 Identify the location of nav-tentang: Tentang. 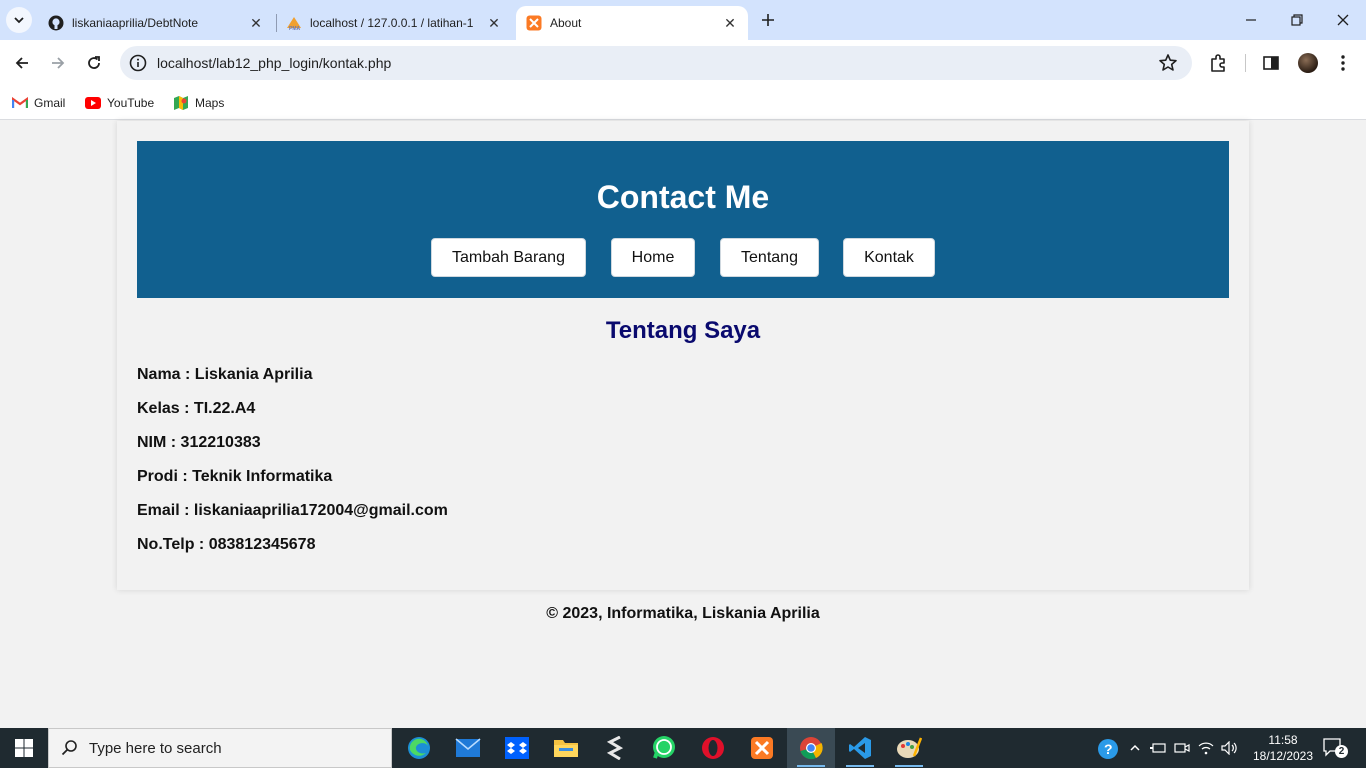
(769, 257).